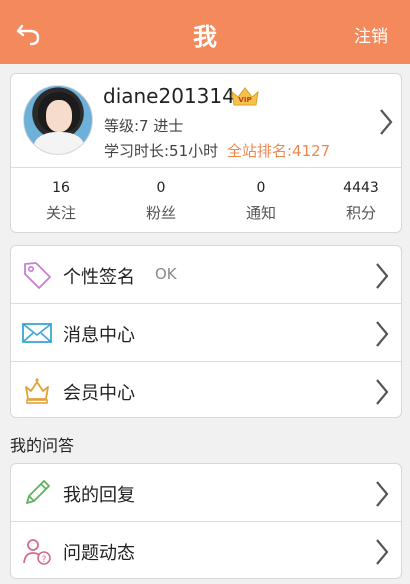 This screenshot has height=584, width=410. Describe the element at coordinates (144, 126) in the screenshot. I see `user-level: 等级:7 进士` at that location.